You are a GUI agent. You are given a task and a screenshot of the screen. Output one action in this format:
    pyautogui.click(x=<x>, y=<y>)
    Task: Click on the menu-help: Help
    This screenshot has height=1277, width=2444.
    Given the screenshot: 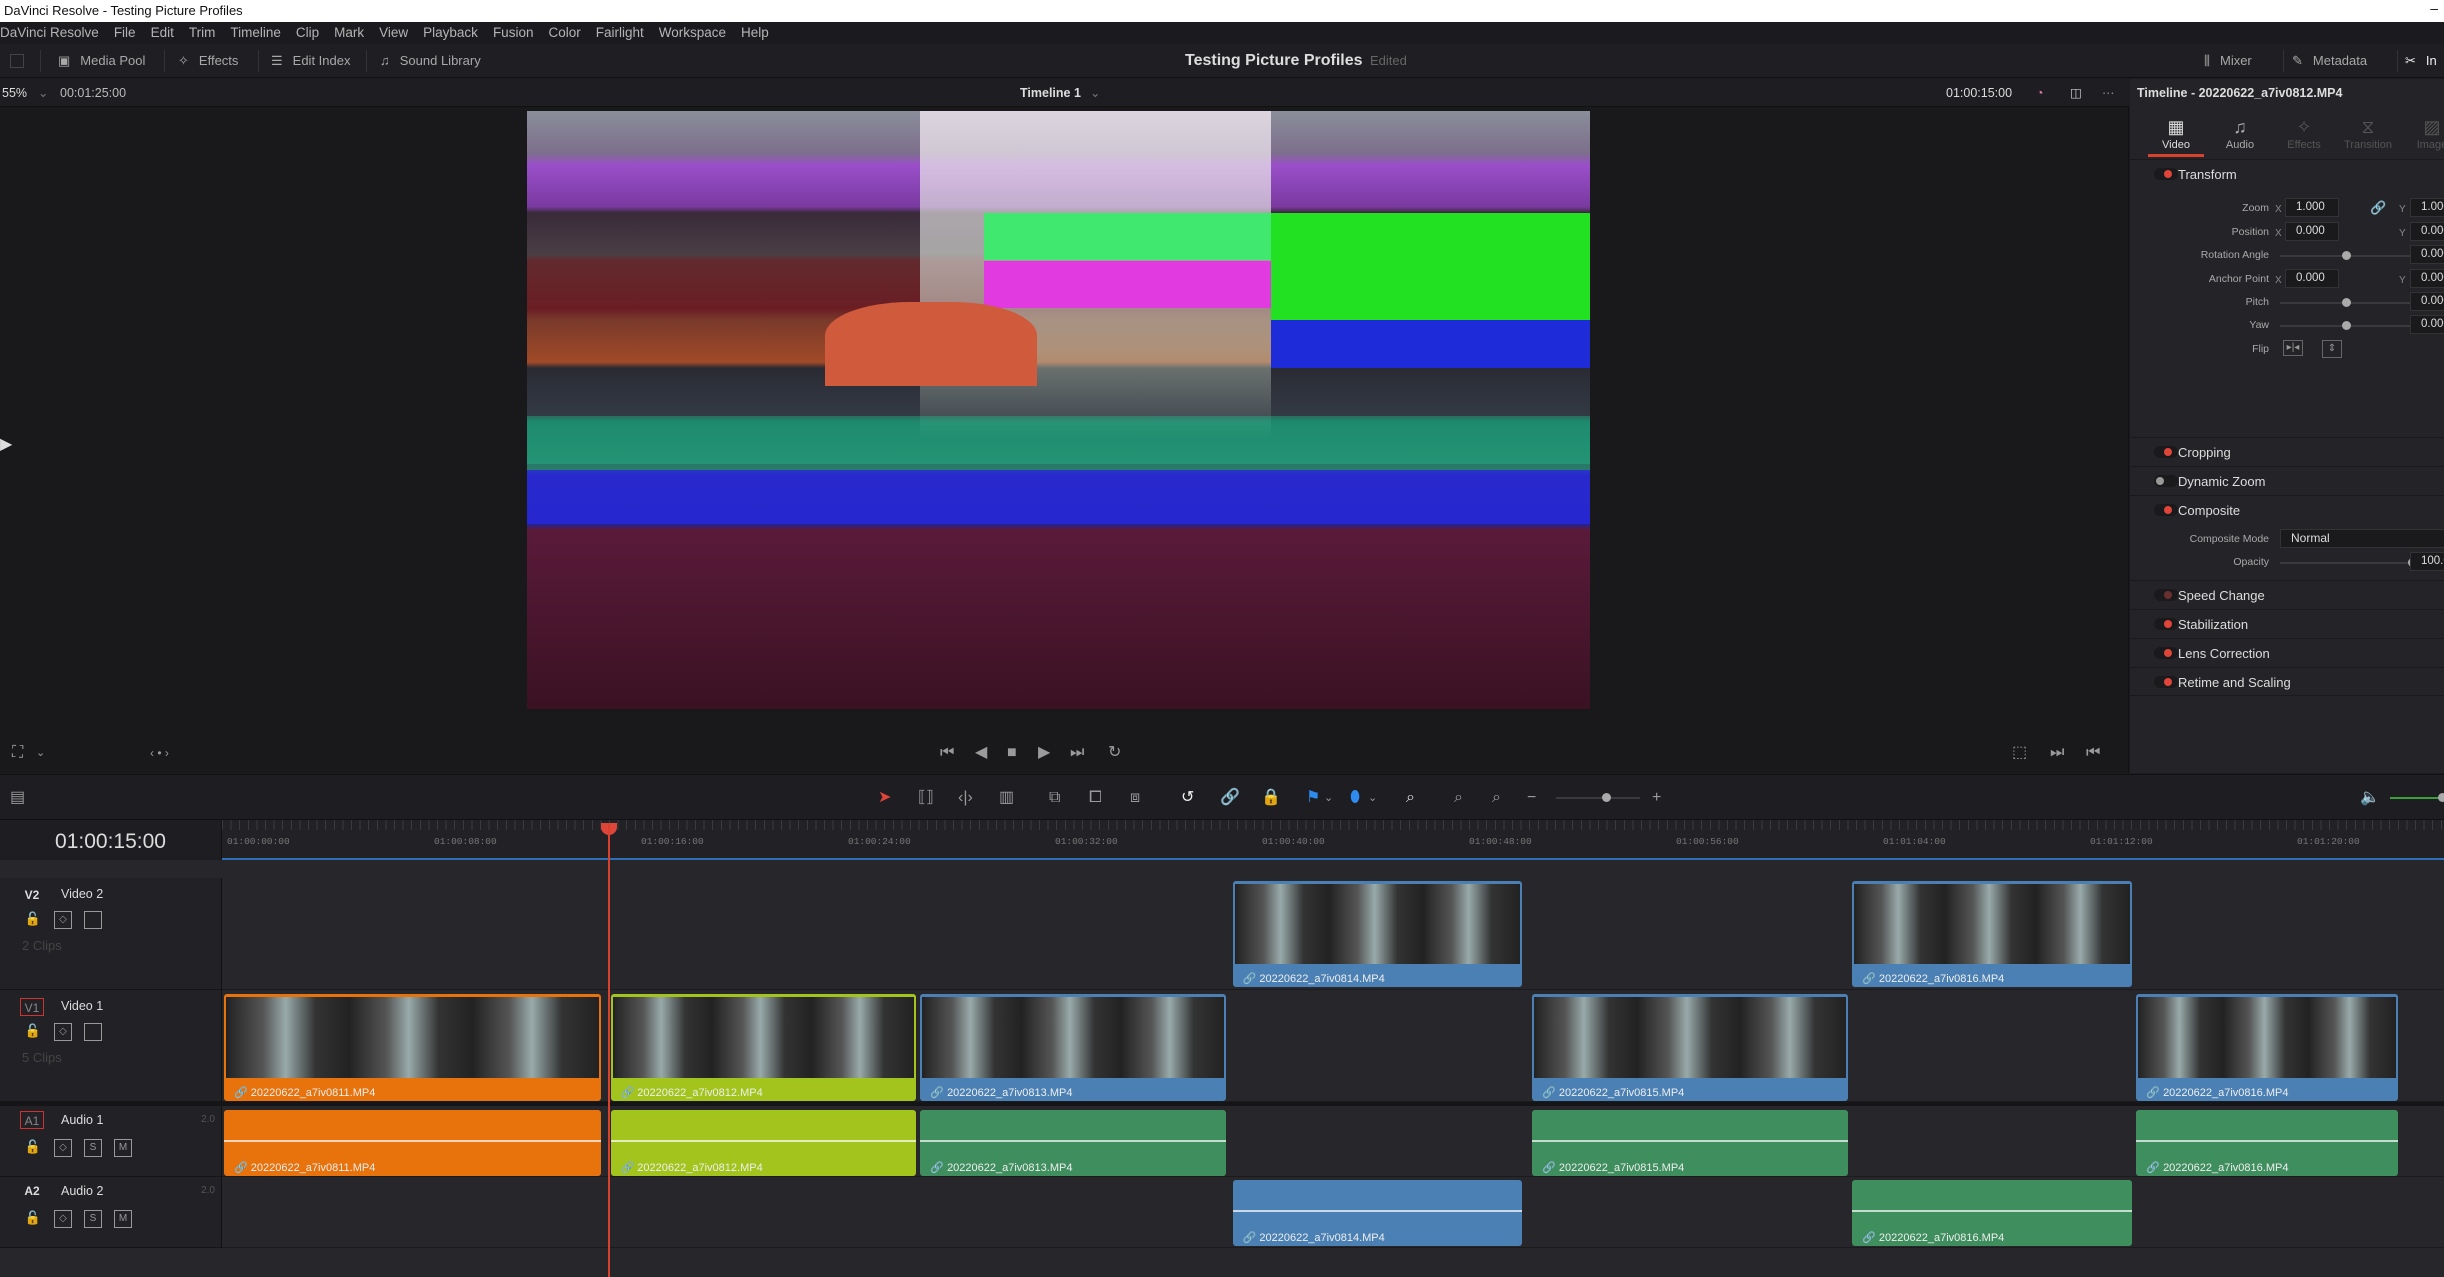 What is the action you would take?
    pyautogui.click(x=755, y=33)
    